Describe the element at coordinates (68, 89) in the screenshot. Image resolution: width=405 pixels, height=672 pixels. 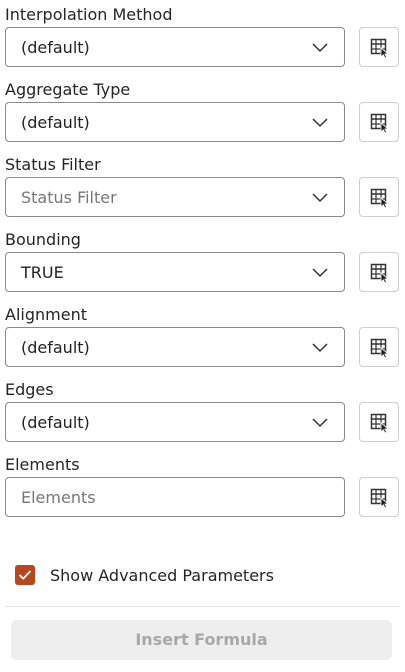
I see `field-label: Aggregate Type` at that location.